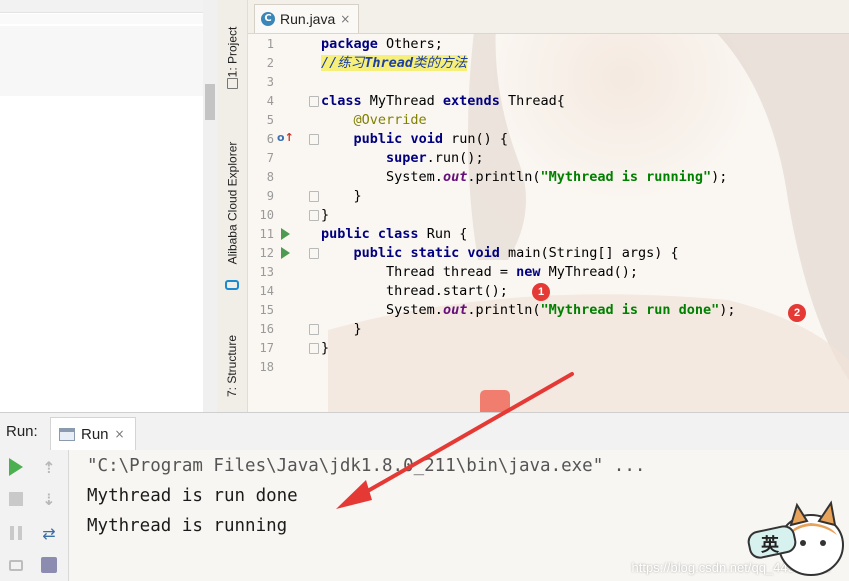  Describe the element at coordinates (266, 291) in the screenshot. I see `line-number: 14` at that location.